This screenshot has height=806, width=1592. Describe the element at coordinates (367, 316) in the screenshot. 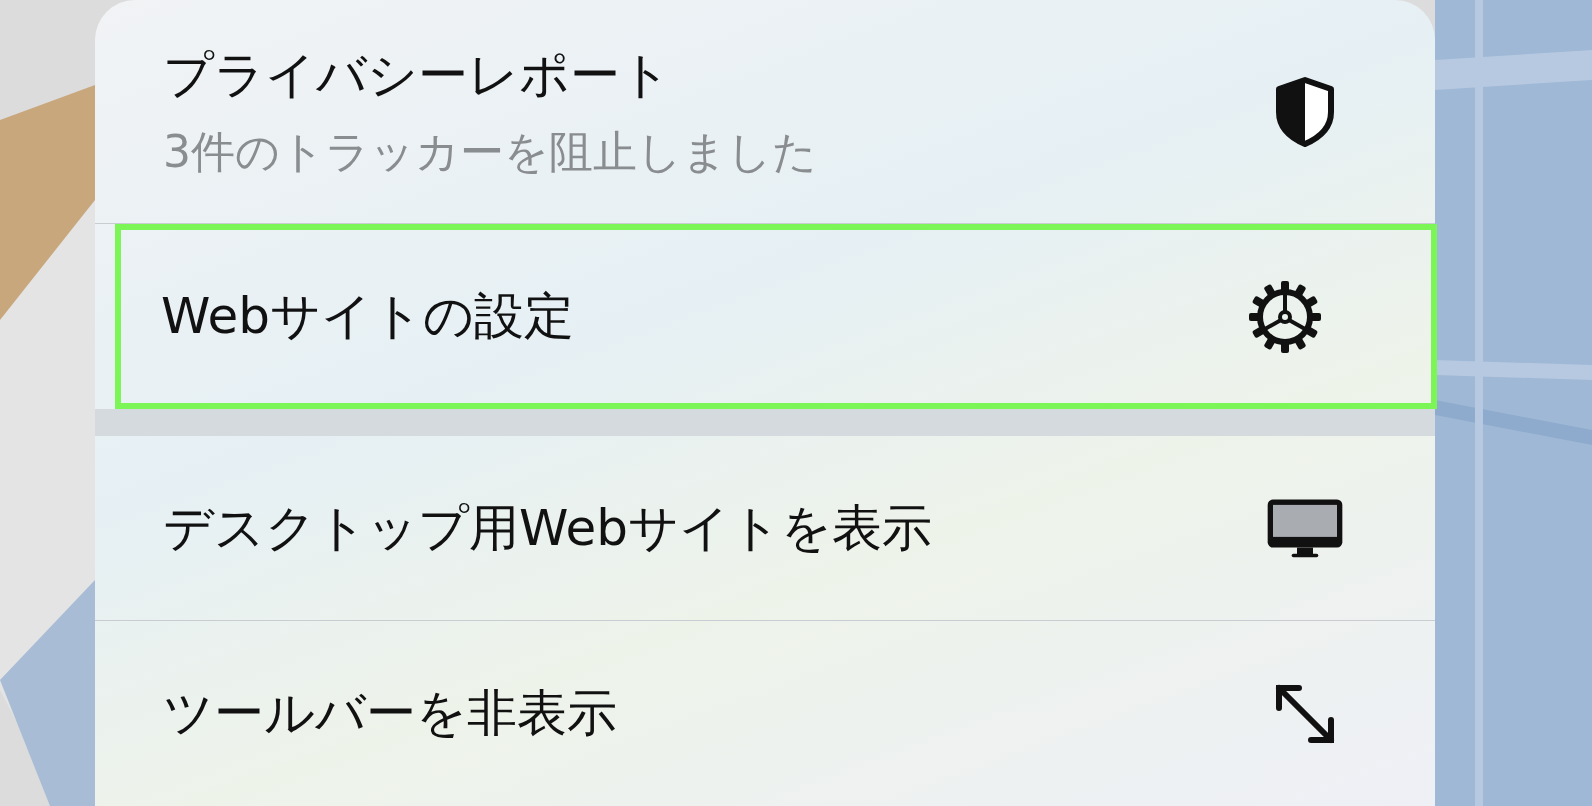

I see `menu-item-title: Webサイトの設定` at that location.